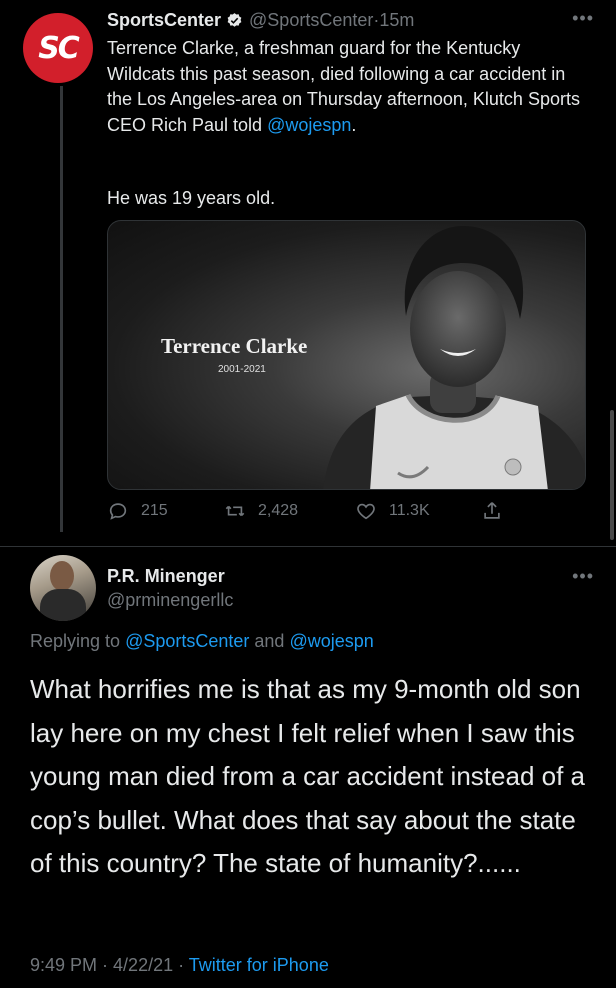 This screenshot has width=616, height=988. What do you see at coordinates (354, 124) in the screenshot?
I see `tweet-text-part2: .` at bounding box center [354, 124].